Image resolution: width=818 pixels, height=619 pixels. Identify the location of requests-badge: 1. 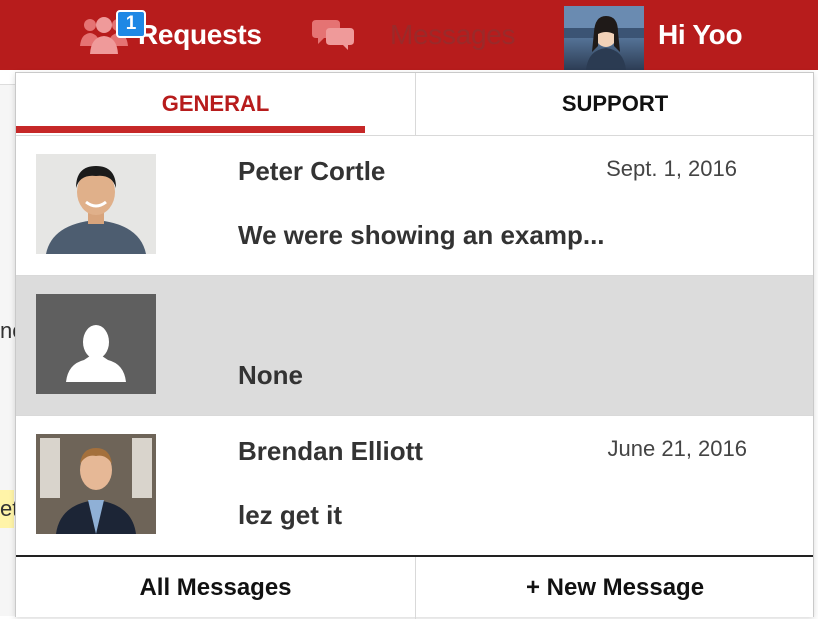
(131, 23).